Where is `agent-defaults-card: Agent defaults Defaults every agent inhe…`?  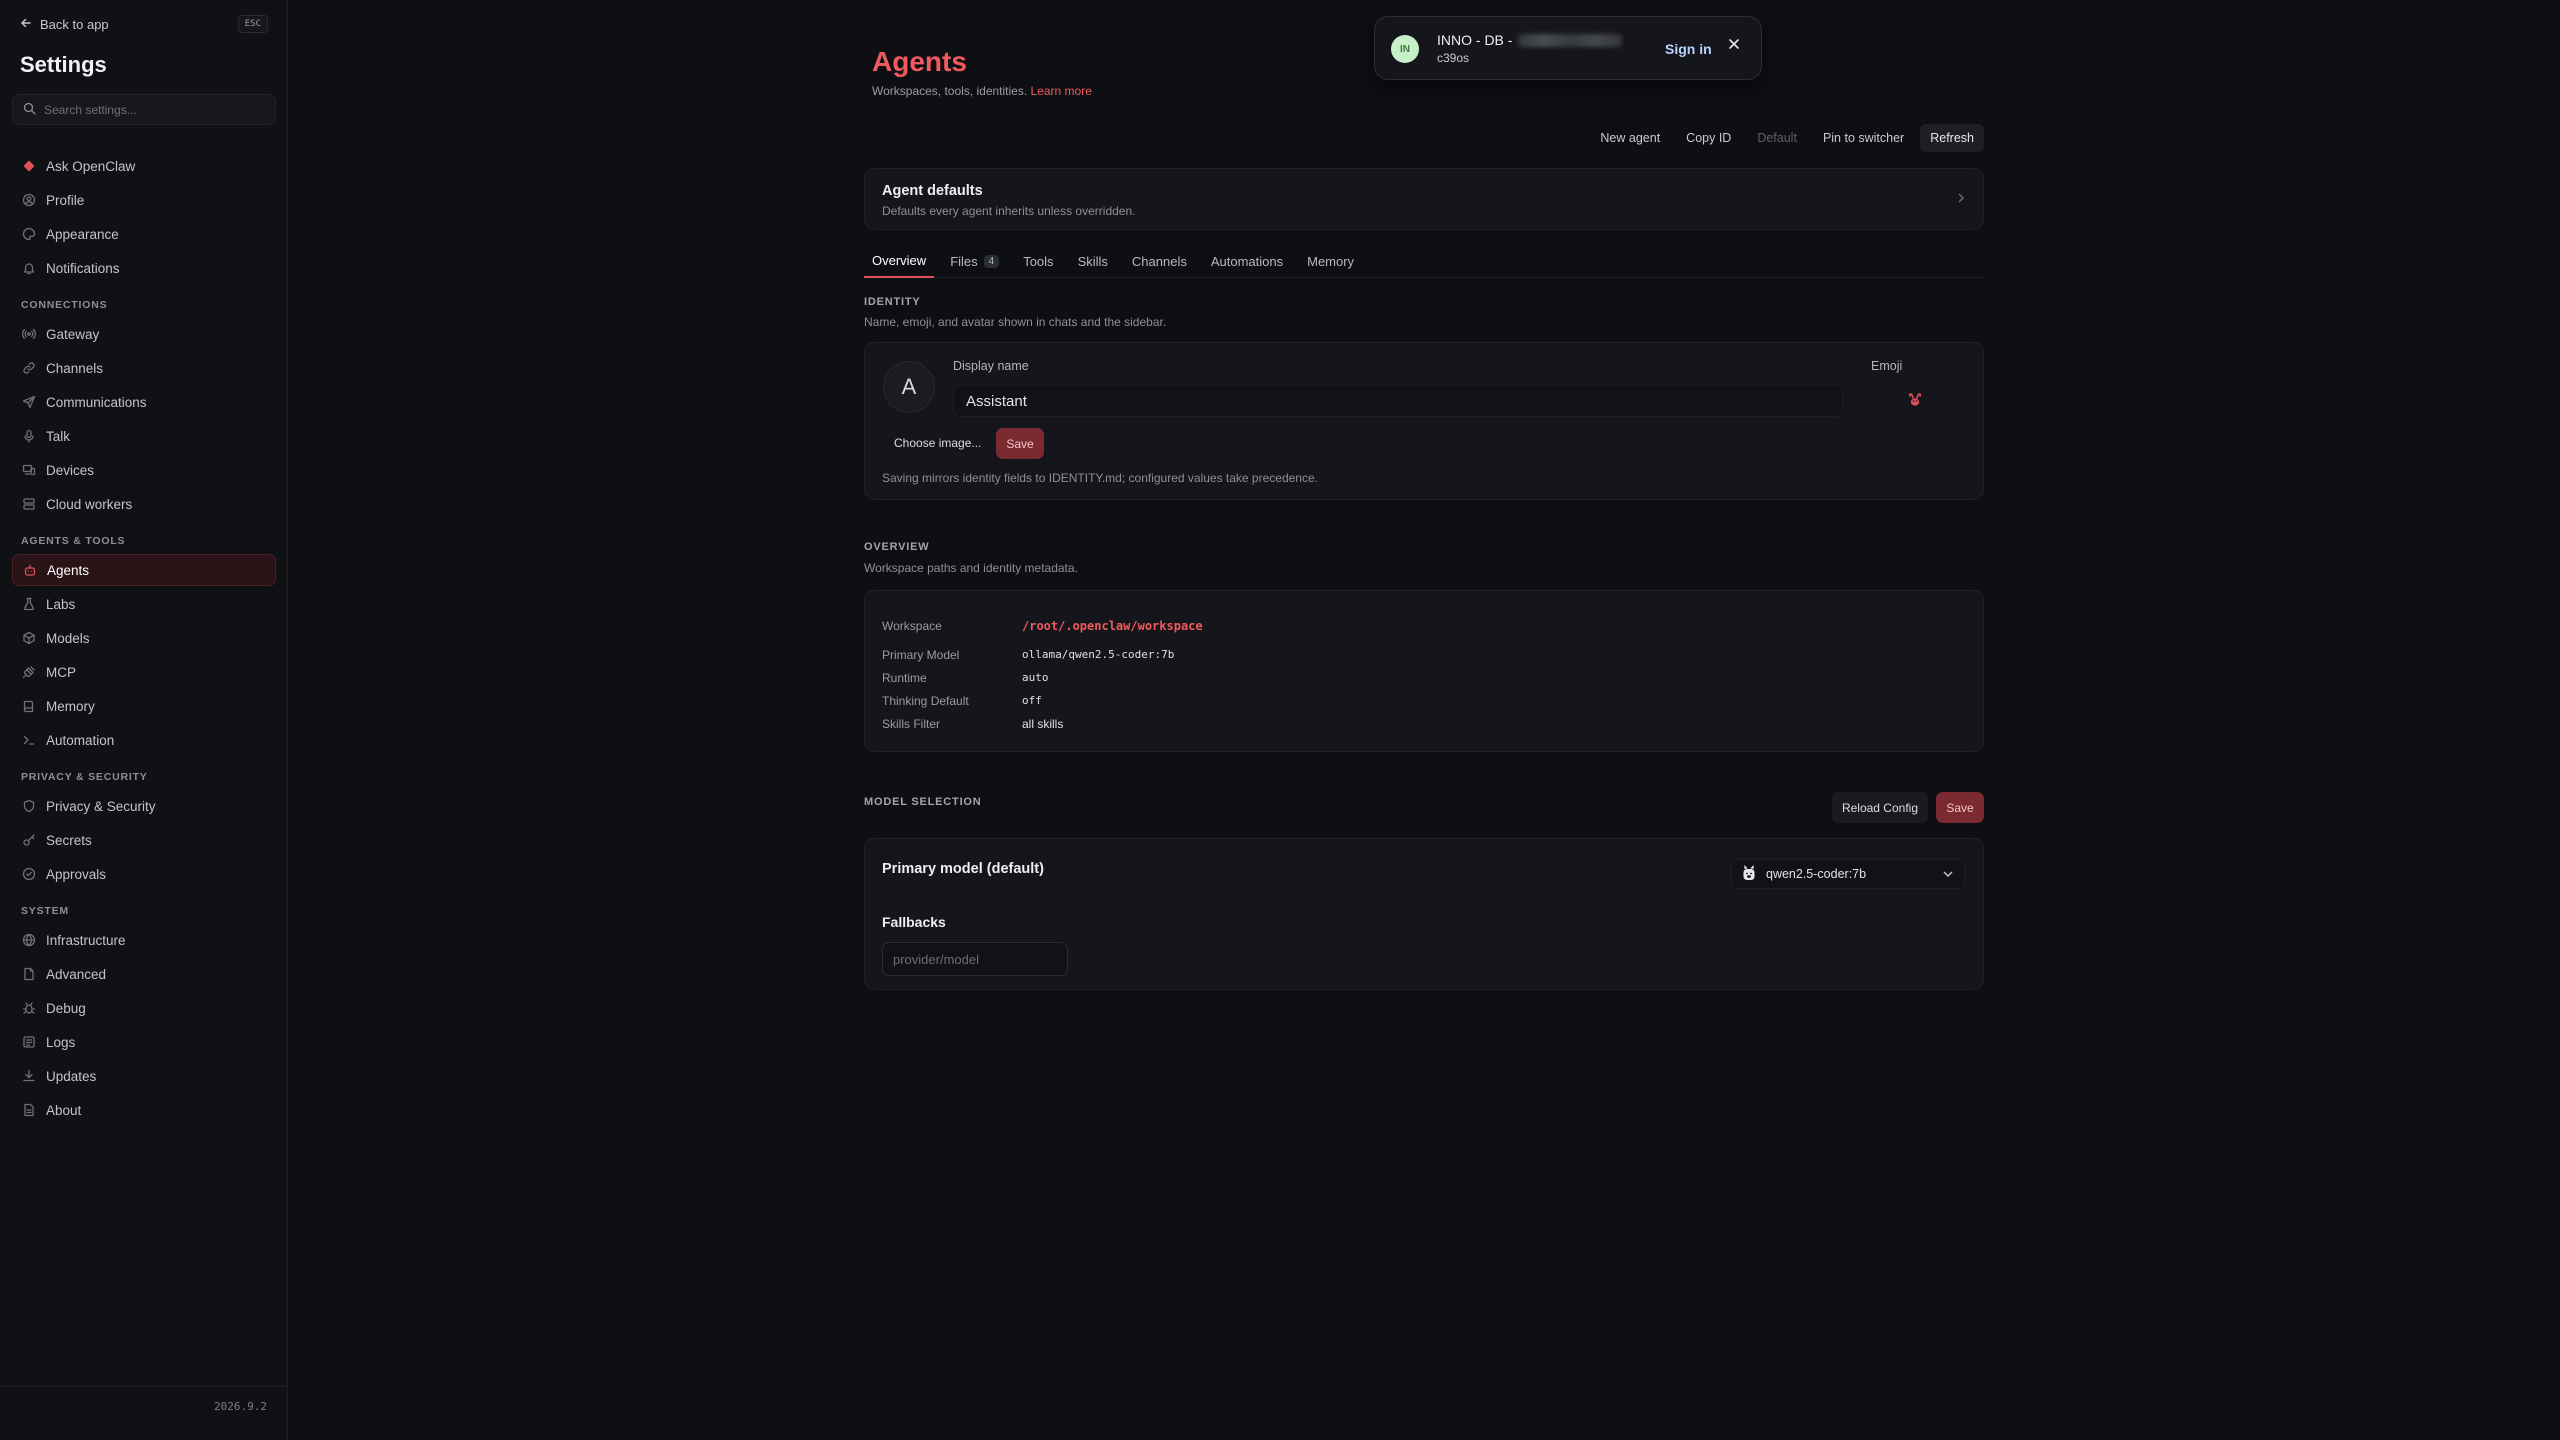
agent-defaults-card: Agent defaults Defaults every agent inhe… is located at coordinates (1424, 199).